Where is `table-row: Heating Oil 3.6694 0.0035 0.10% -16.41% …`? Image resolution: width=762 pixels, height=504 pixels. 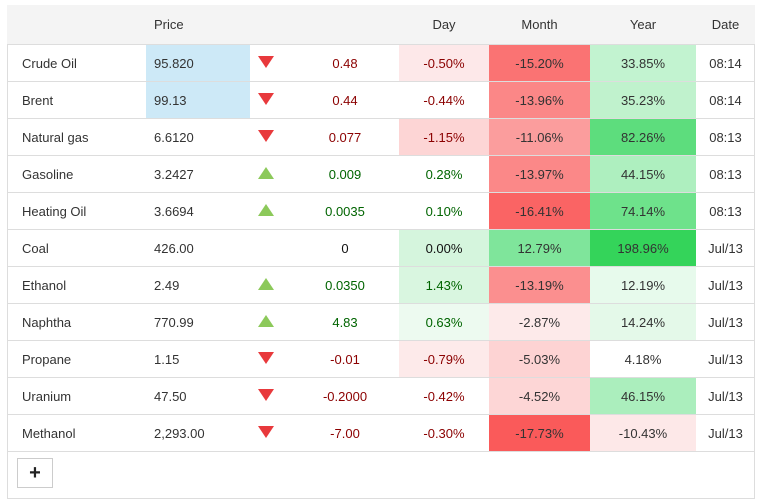 table-row: Heating Oil 3.6694 0.0035 0.10% -16.41% … is located at coordinates (381, 211).